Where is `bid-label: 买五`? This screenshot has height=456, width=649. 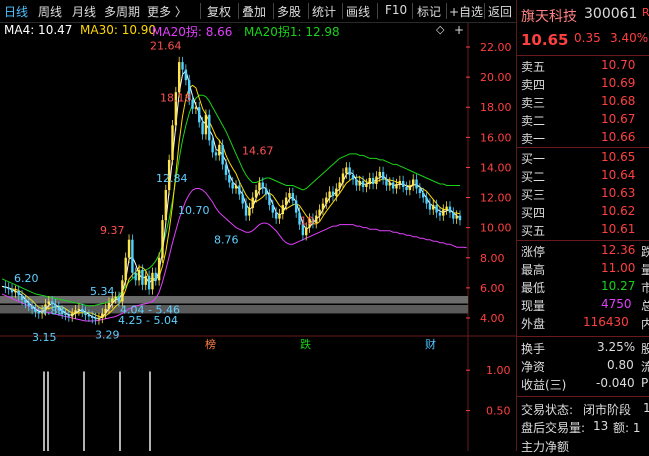 bid-label: 买五 is located at coordinates (533, 231).